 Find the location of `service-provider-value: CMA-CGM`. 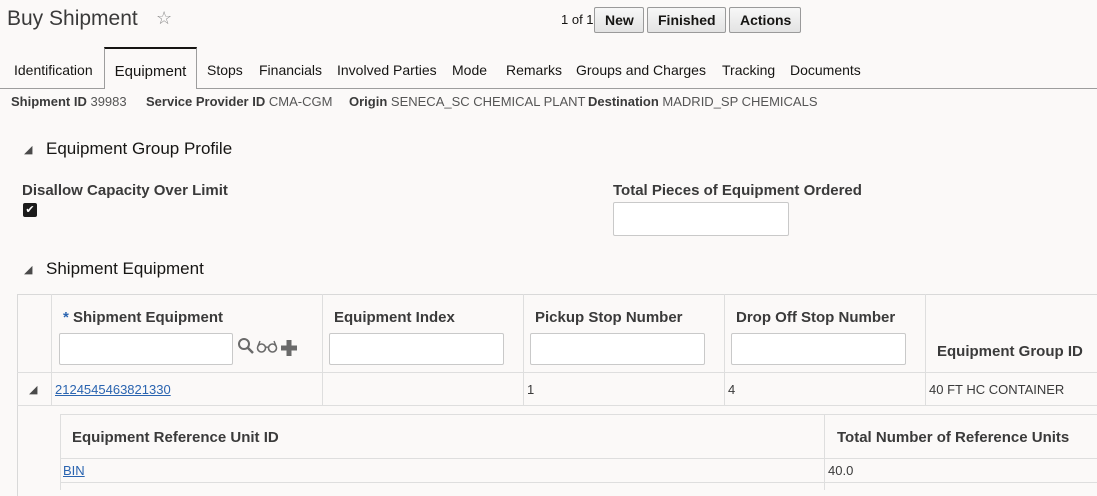

service-provider-value: CMA-CGM is located at coordinates (300, 101).